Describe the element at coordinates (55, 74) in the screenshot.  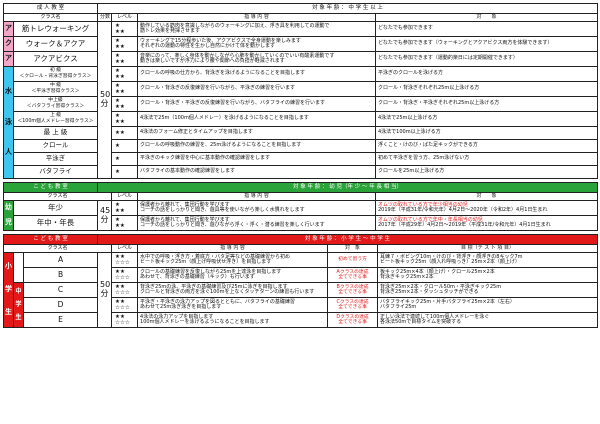
I see `class-name: 初 級＜クロール・背泳ぎ習得クラス＞` at that location.